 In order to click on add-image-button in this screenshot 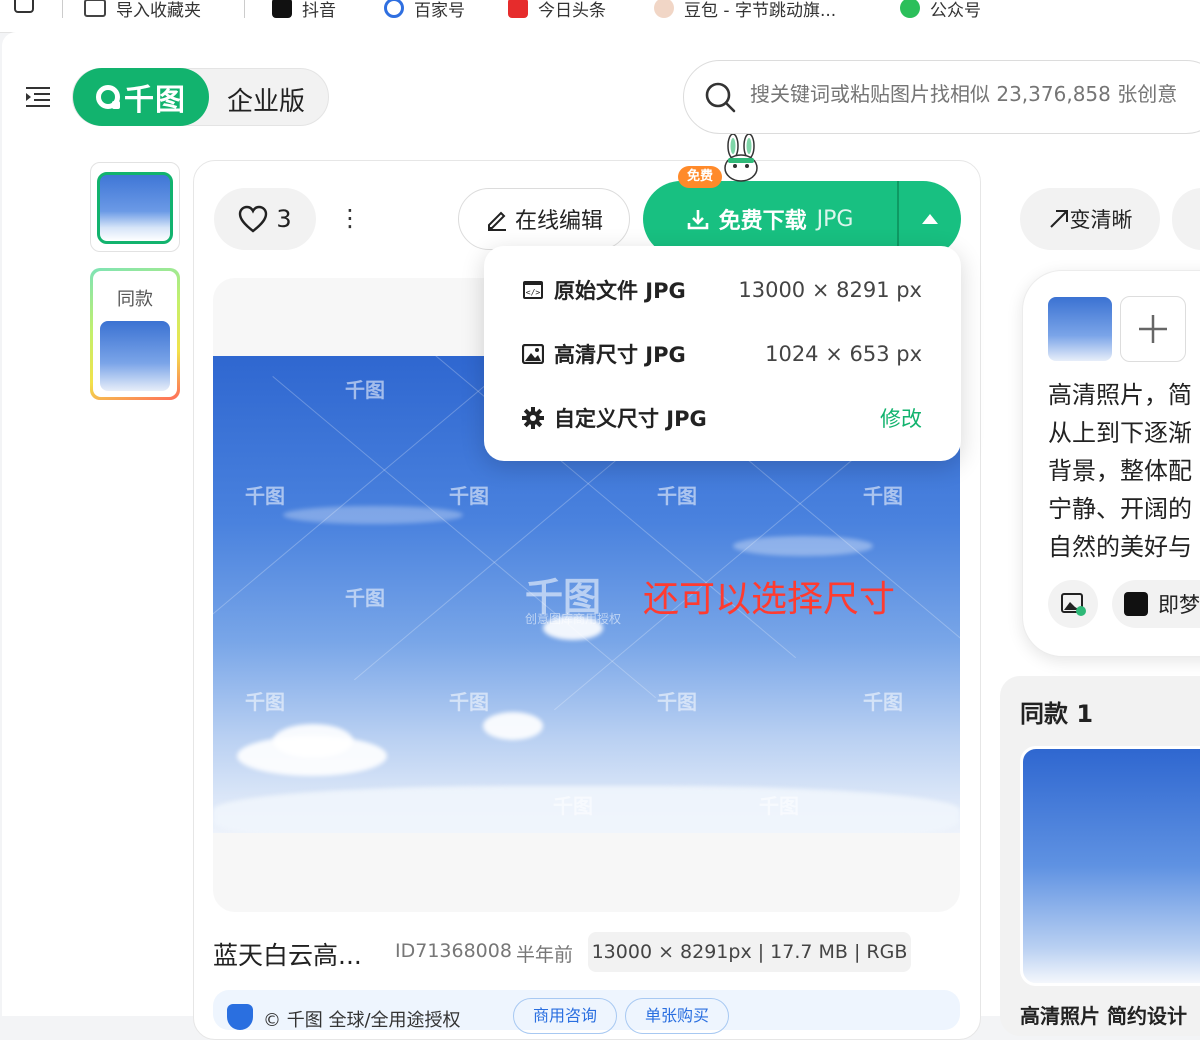, I will do `click(1153, 329)`.